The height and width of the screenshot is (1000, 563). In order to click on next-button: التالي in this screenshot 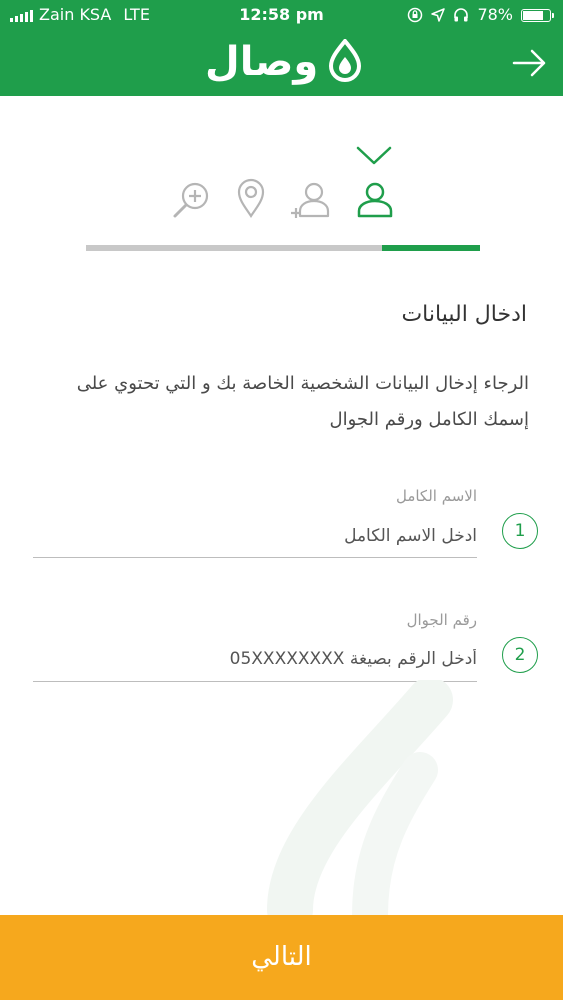, I will do `click(281, 957)`.